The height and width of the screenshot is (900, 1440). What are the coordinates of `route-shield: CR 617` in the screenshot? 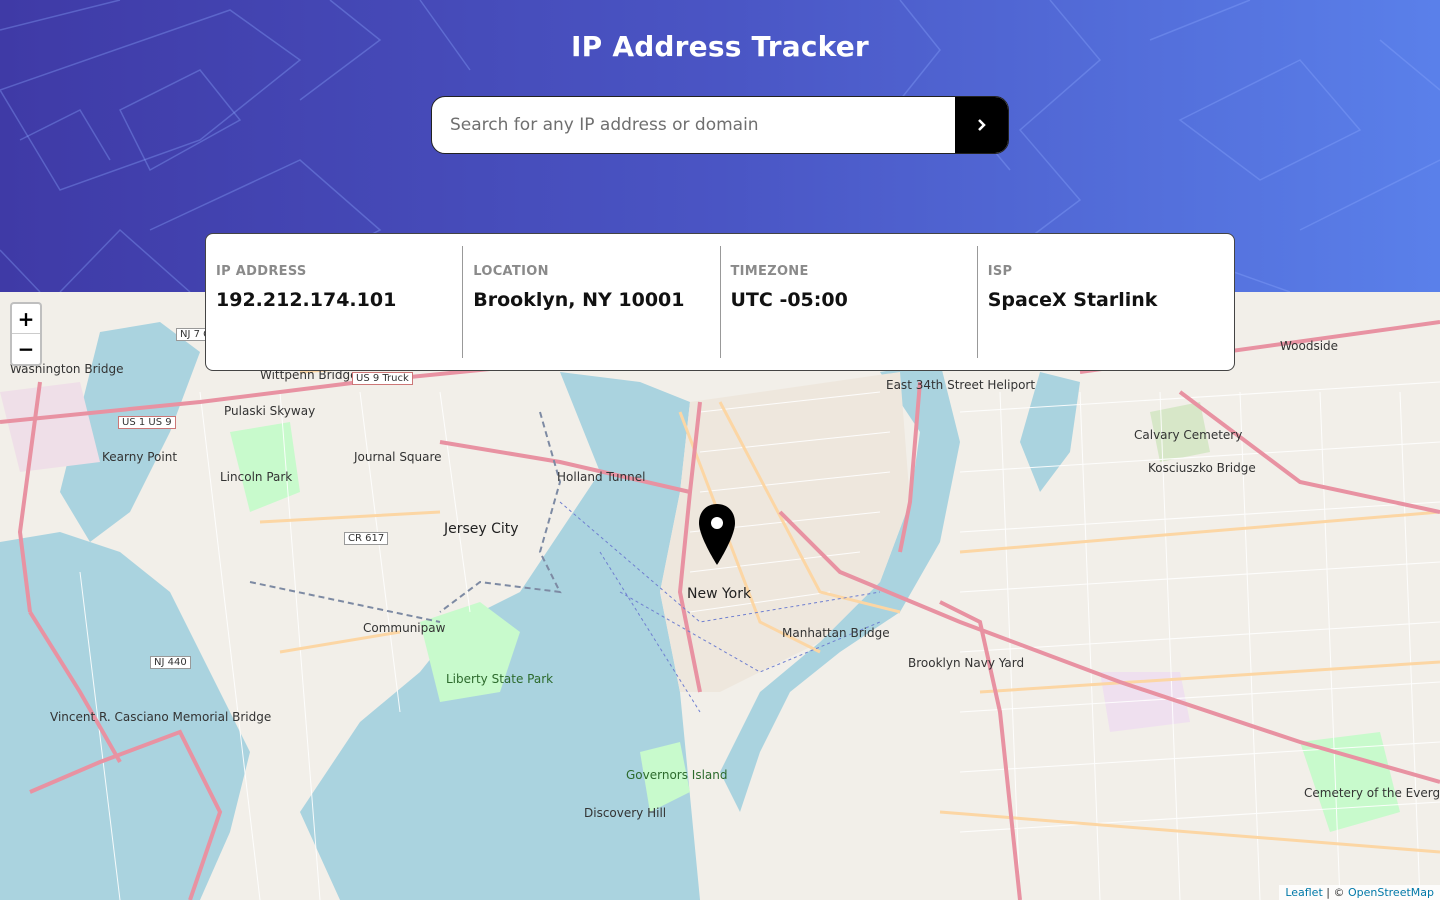 It's located at (366, 538).